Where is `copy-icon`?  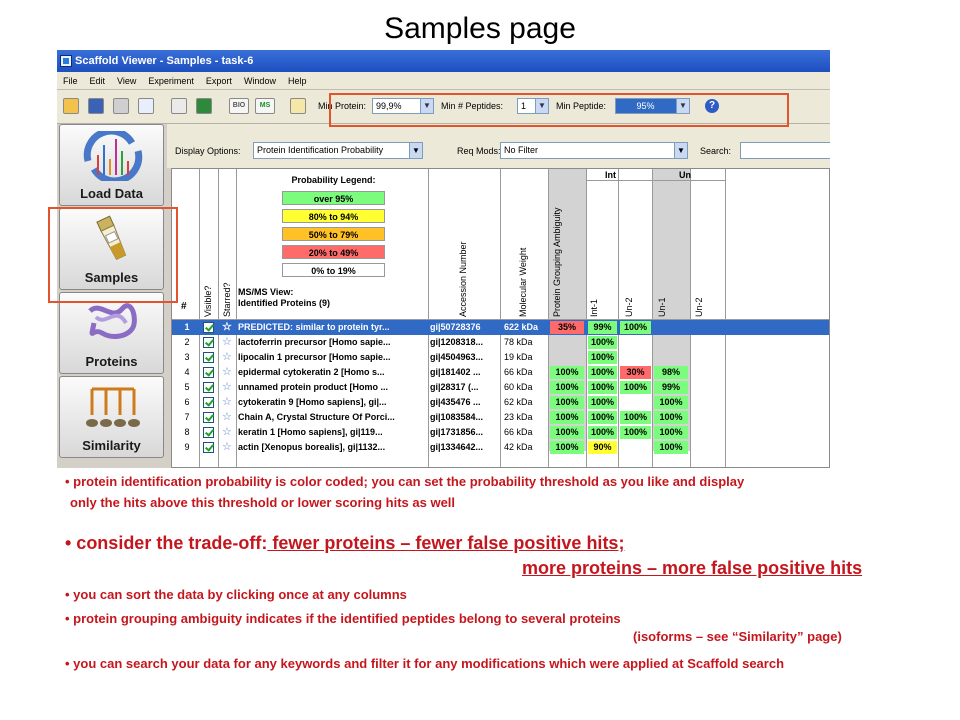 copy-icon is located at coordinates (179, 106).